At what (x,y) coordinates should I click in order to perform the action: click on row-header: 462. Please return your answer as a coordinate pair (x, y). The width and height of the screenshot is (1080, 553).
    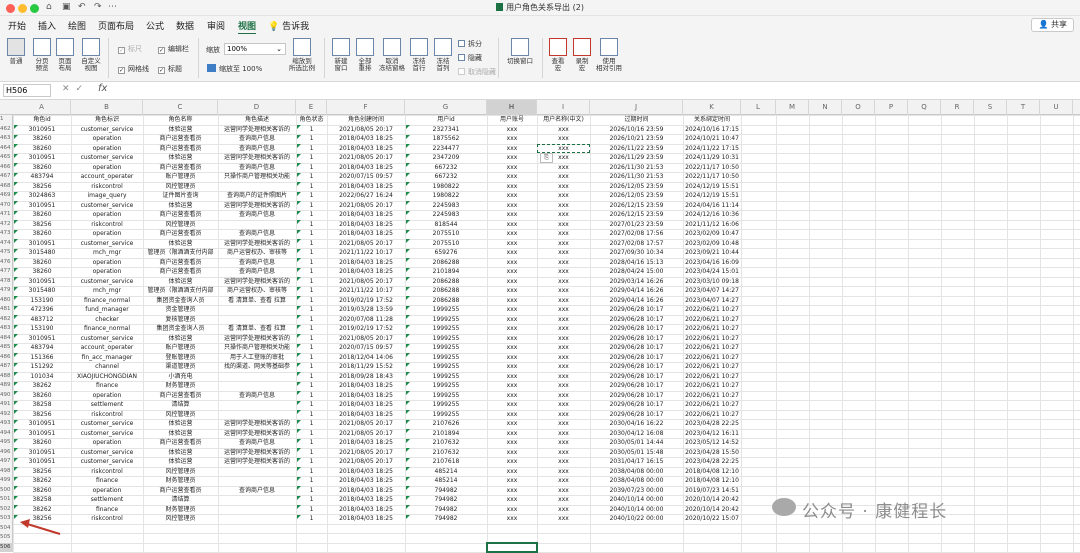
    Looking at the image, I should click on (6, 130).